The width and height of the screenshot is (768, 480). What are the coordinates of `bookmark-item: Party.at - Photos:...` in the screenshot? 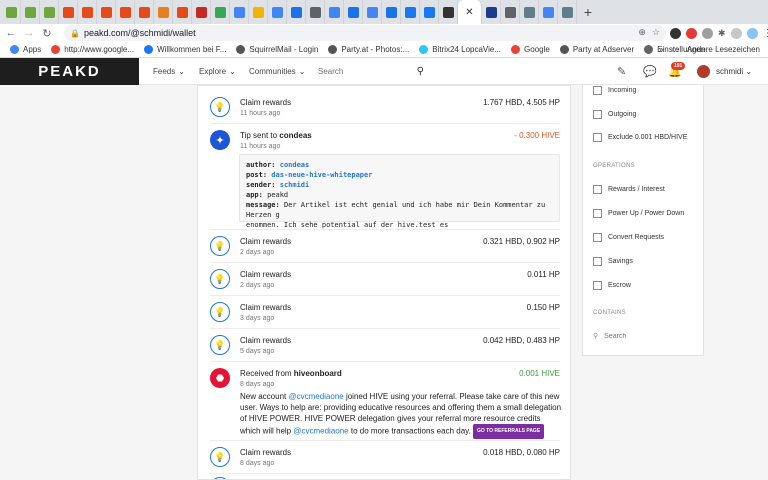 It's located at (368, 49).